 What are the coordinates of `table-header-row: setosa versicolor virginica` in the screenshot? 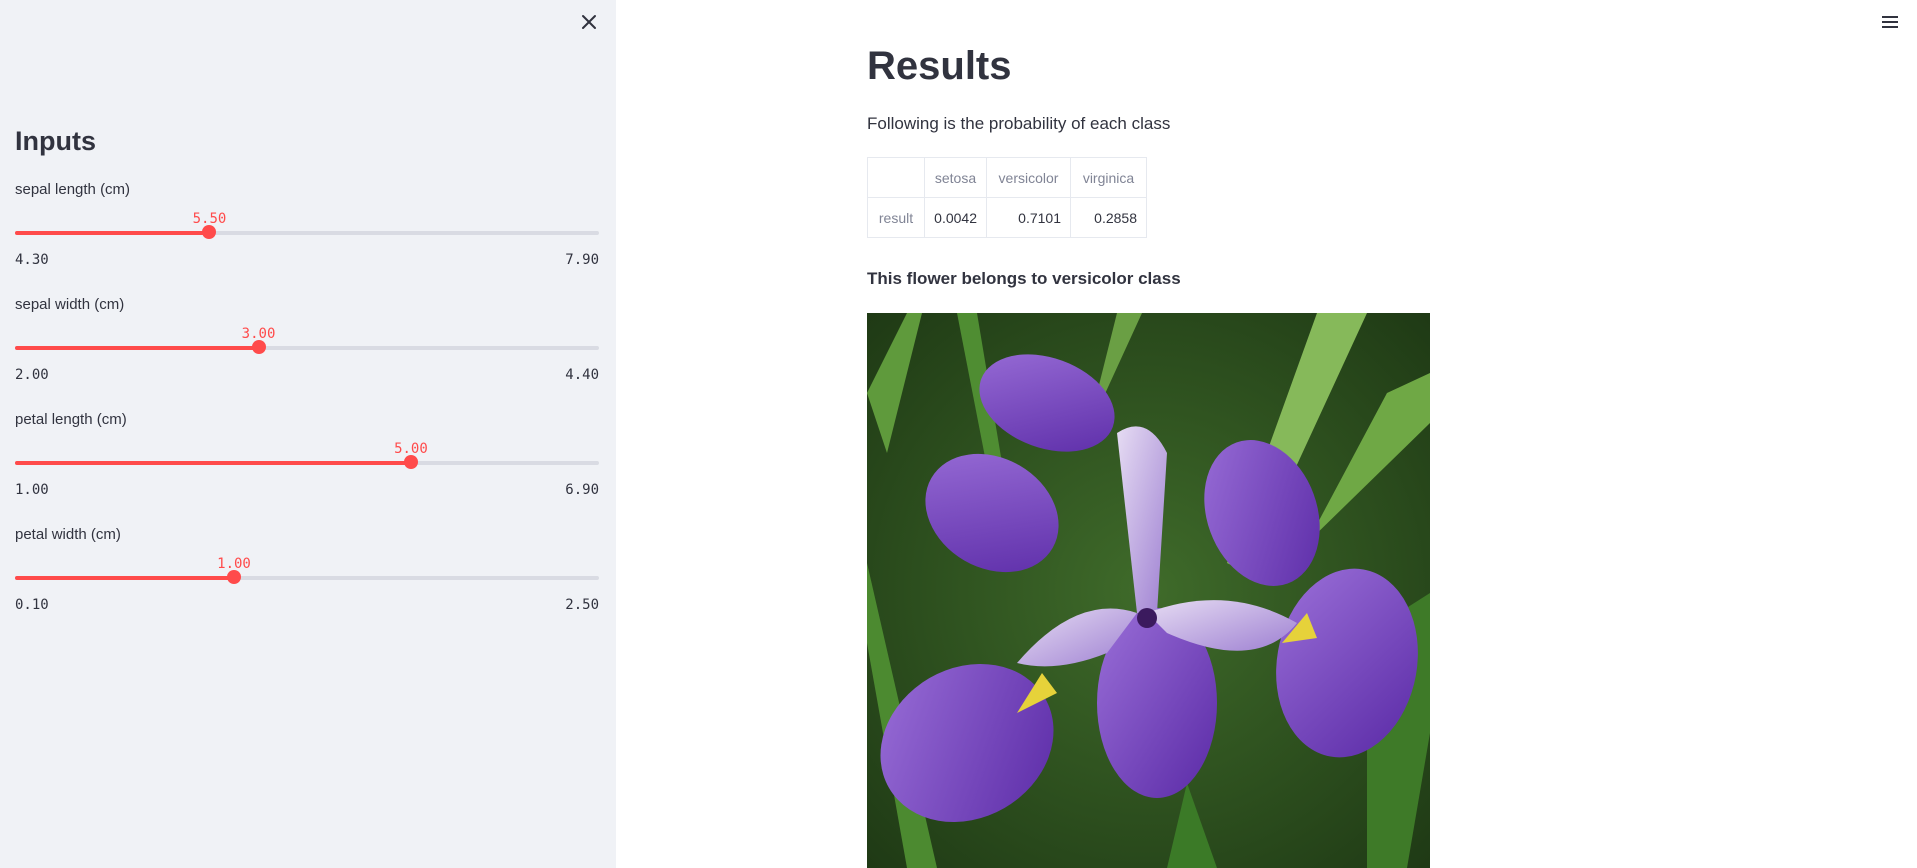 It's located at (1007, 177).